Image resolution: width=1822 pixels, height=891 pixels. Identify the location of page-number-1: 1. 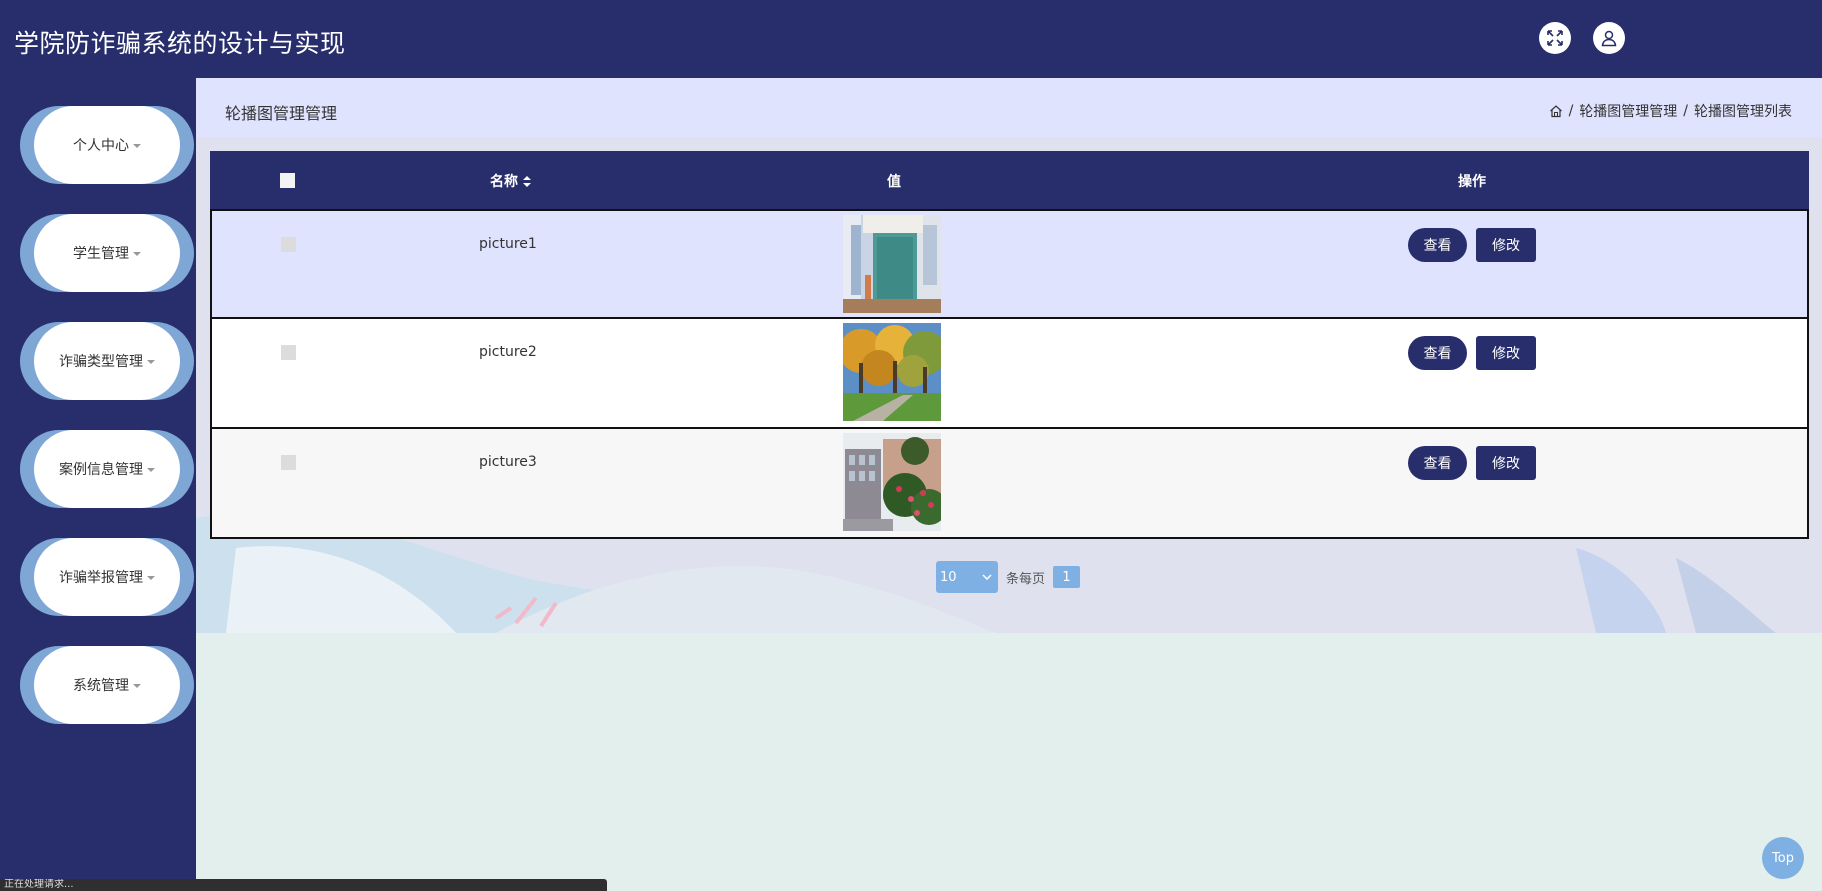
(1067, 577).